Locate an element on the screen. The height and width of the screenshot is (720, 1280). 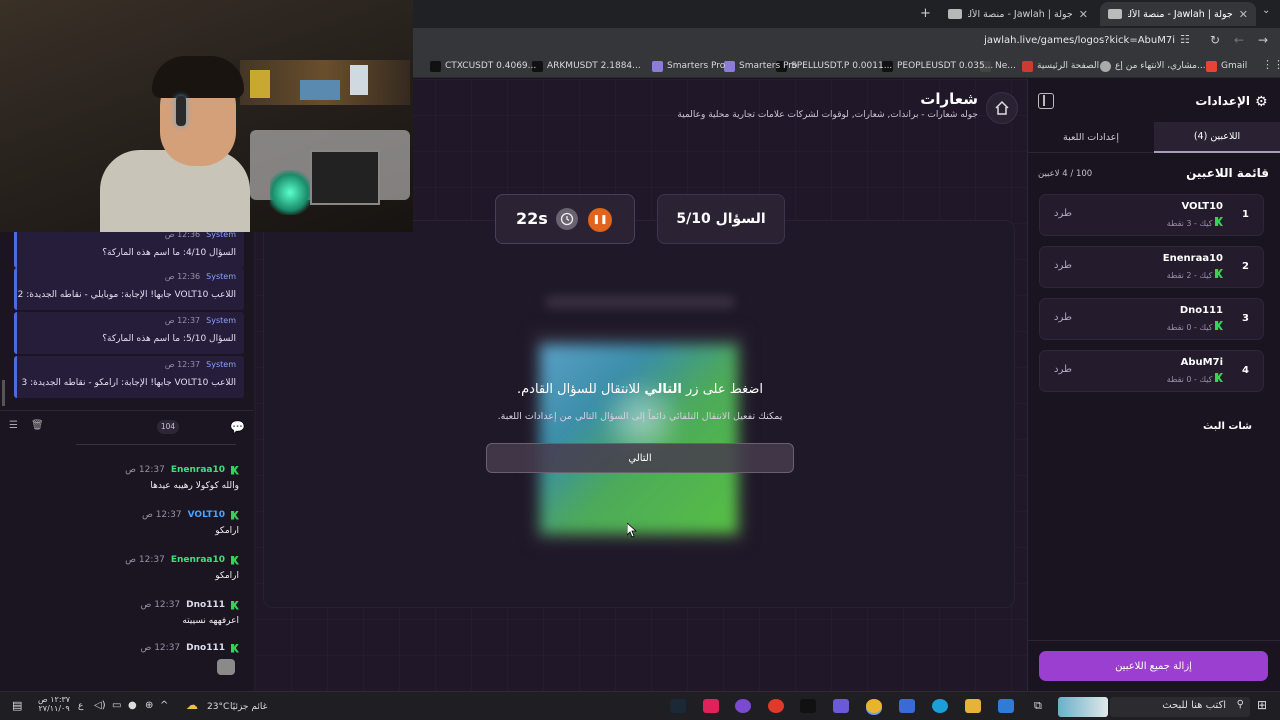
back-icon: → is located at coordinates (1263, 40).